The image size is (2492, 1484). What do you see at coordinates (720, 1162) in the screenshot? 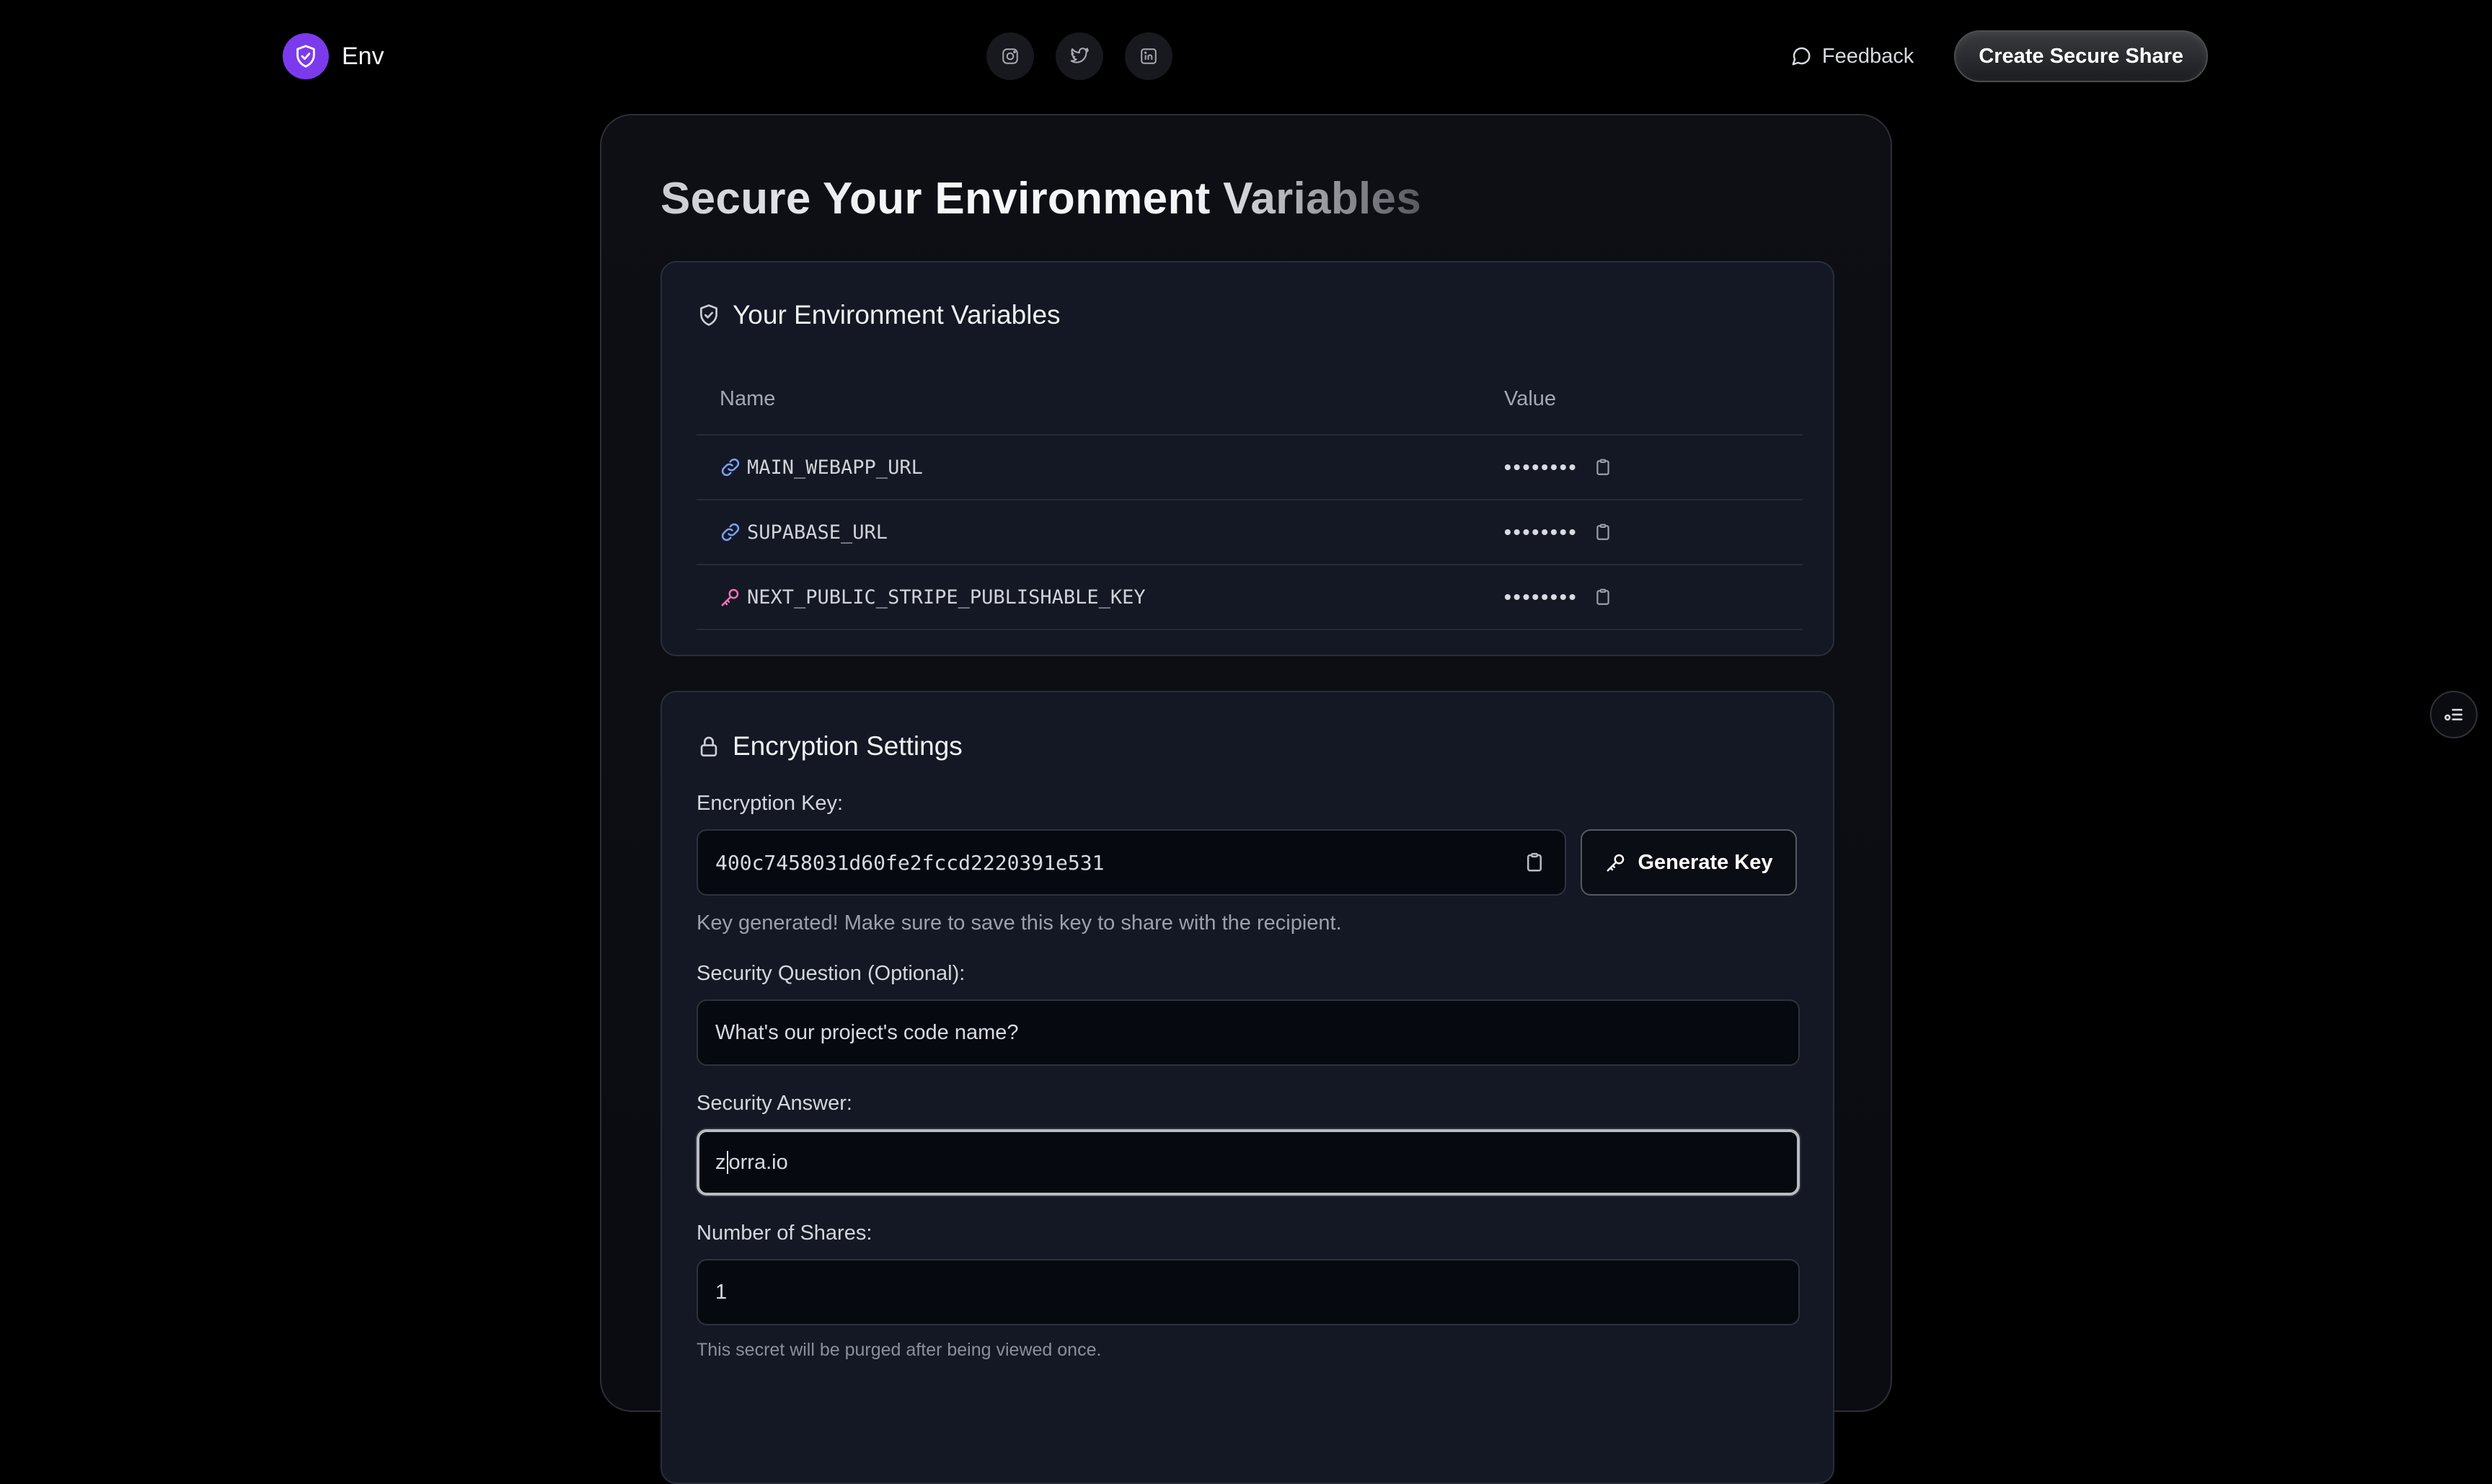
I see `security-answer-value-start: z` at bounding box center [720, 1162].